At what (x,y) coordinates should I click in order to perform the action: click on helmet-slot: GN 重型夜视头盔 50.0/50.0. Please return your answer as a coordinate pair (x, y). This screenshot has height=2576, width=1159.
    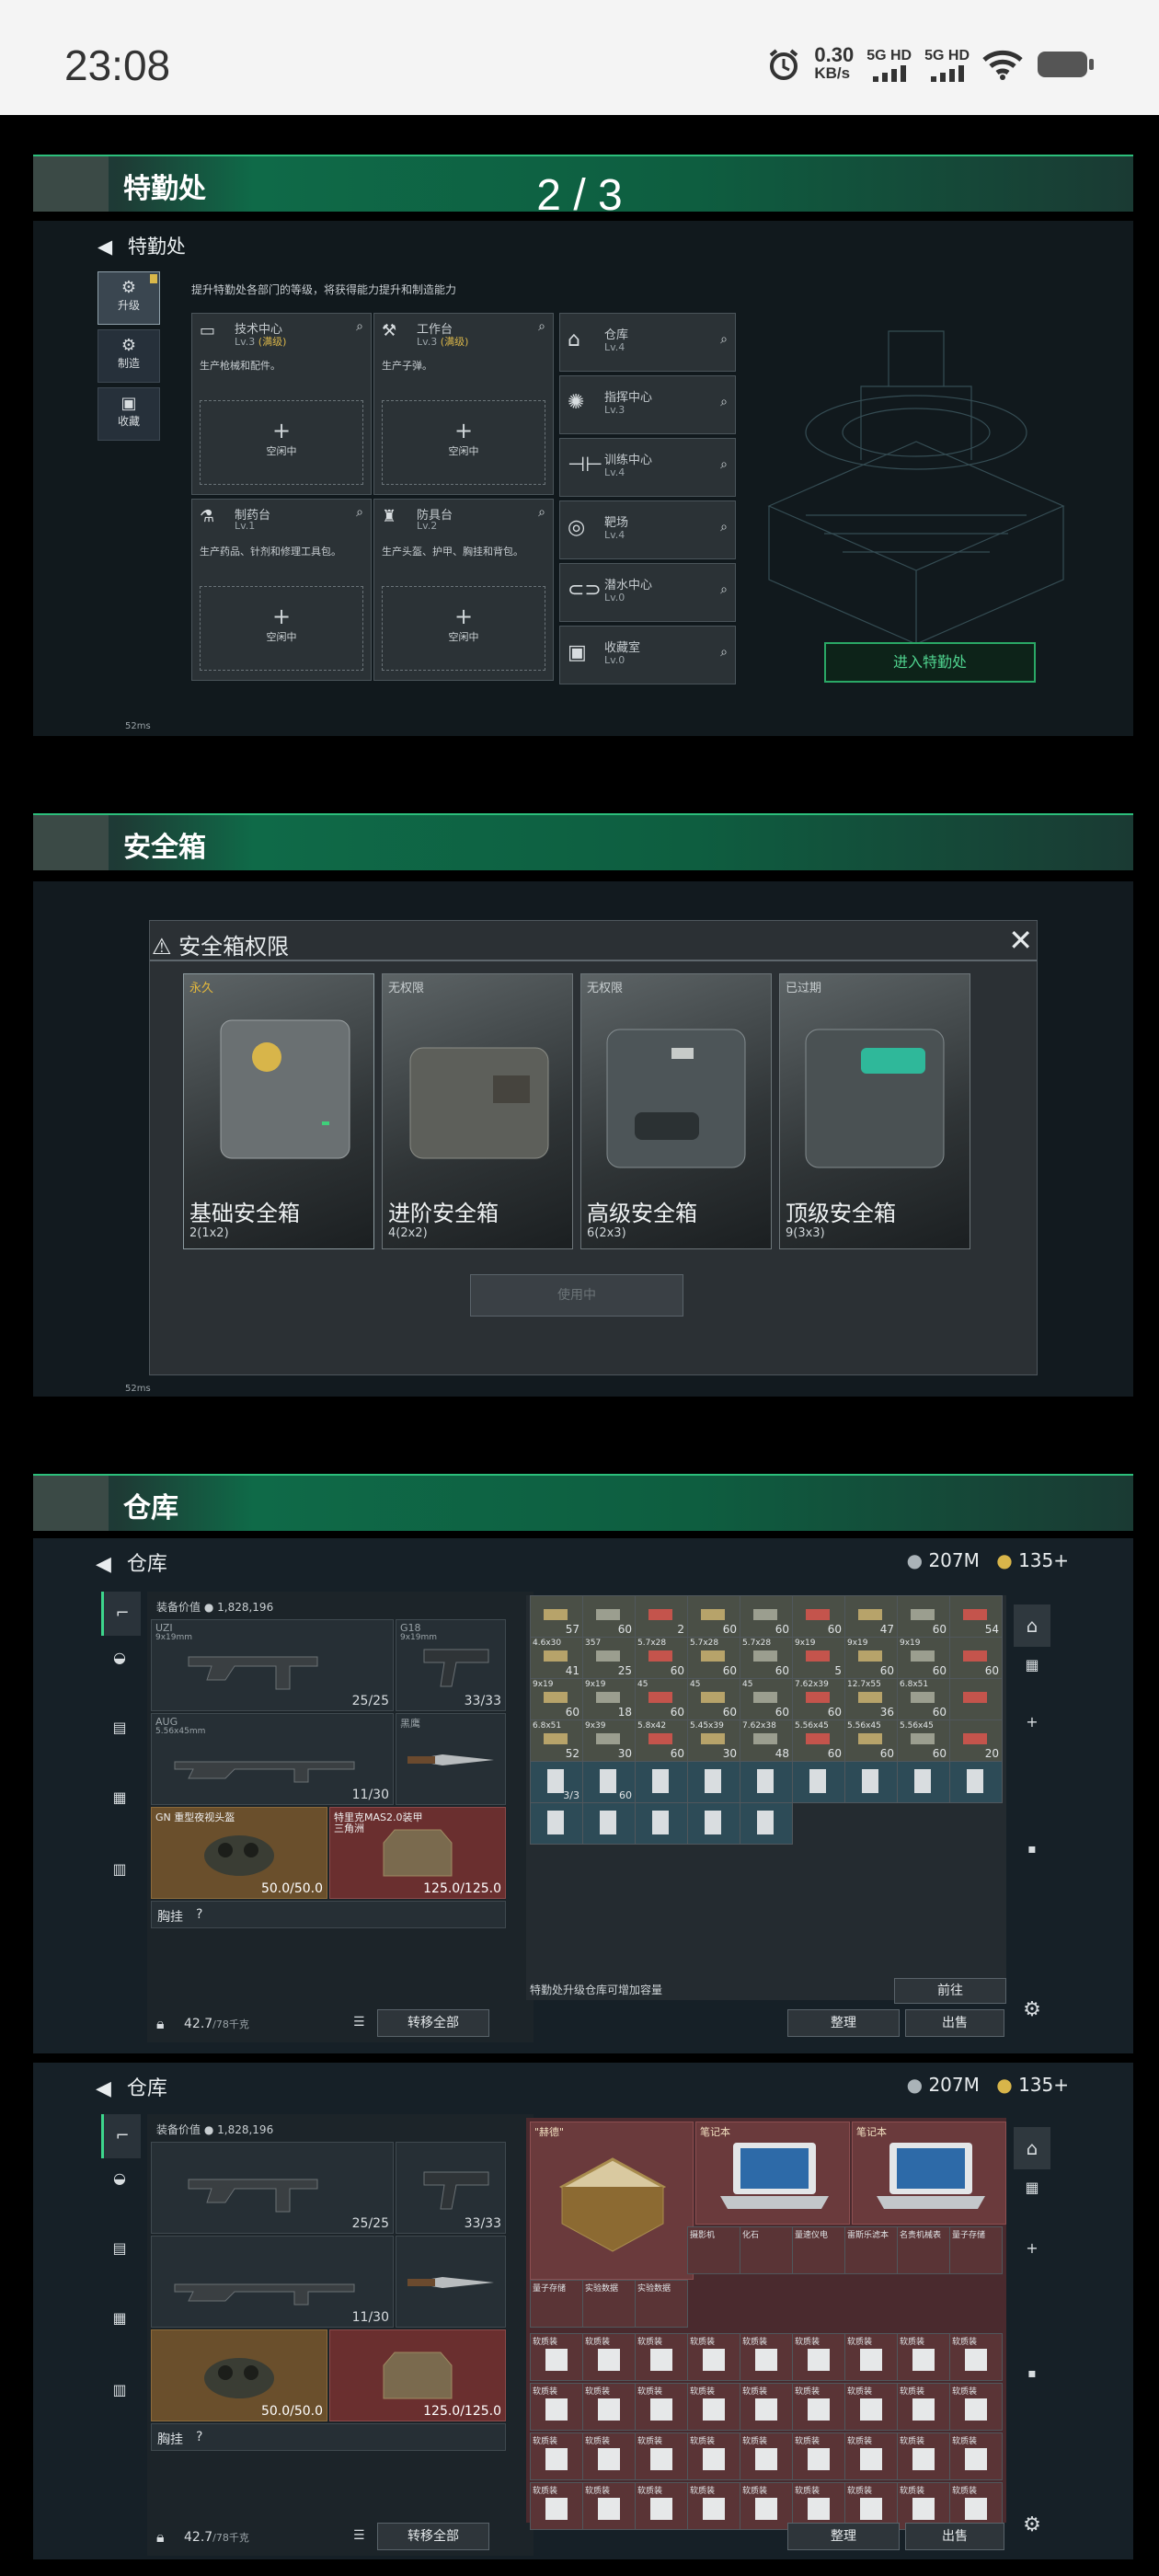
    Looking at the image, I should click on (239, 1853).